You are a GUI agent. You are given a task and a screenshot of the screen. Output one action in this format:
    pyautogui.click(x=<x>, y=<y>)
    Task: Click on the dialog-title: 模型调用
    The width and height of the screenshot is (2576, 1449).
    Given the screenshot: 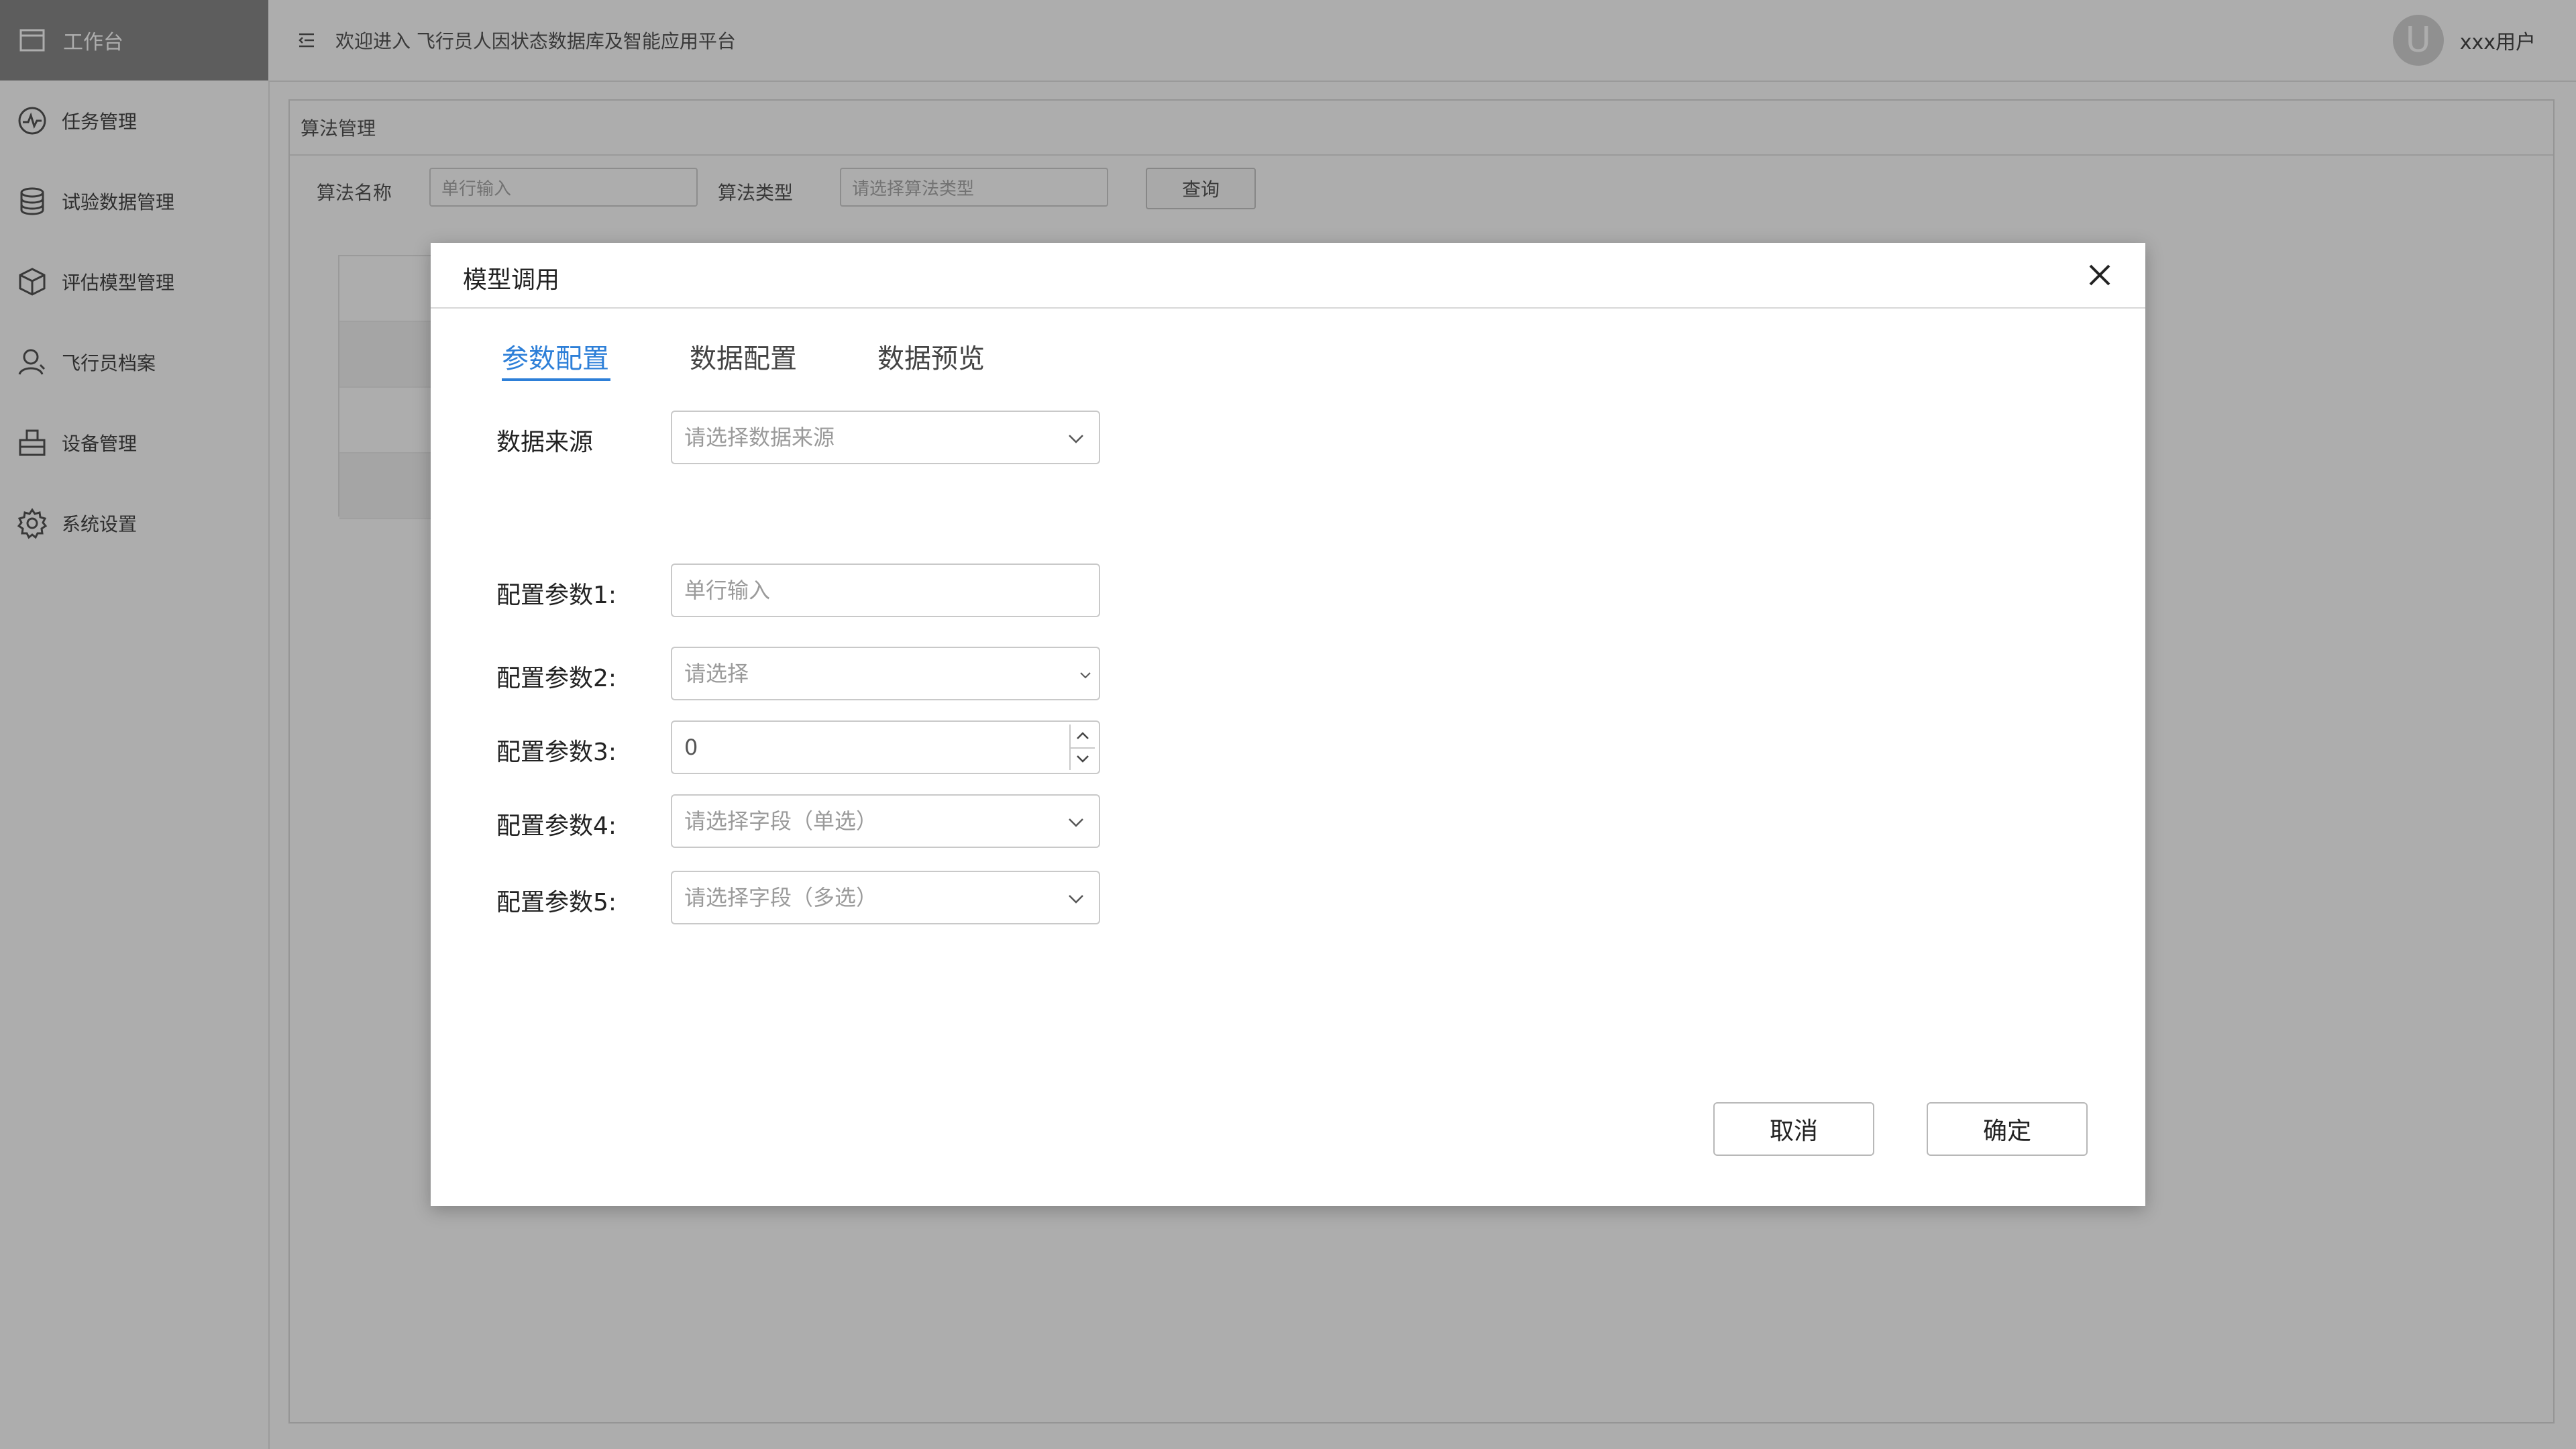 What is the action you would take?
    pyautogui.click(x=511, y=280)
    